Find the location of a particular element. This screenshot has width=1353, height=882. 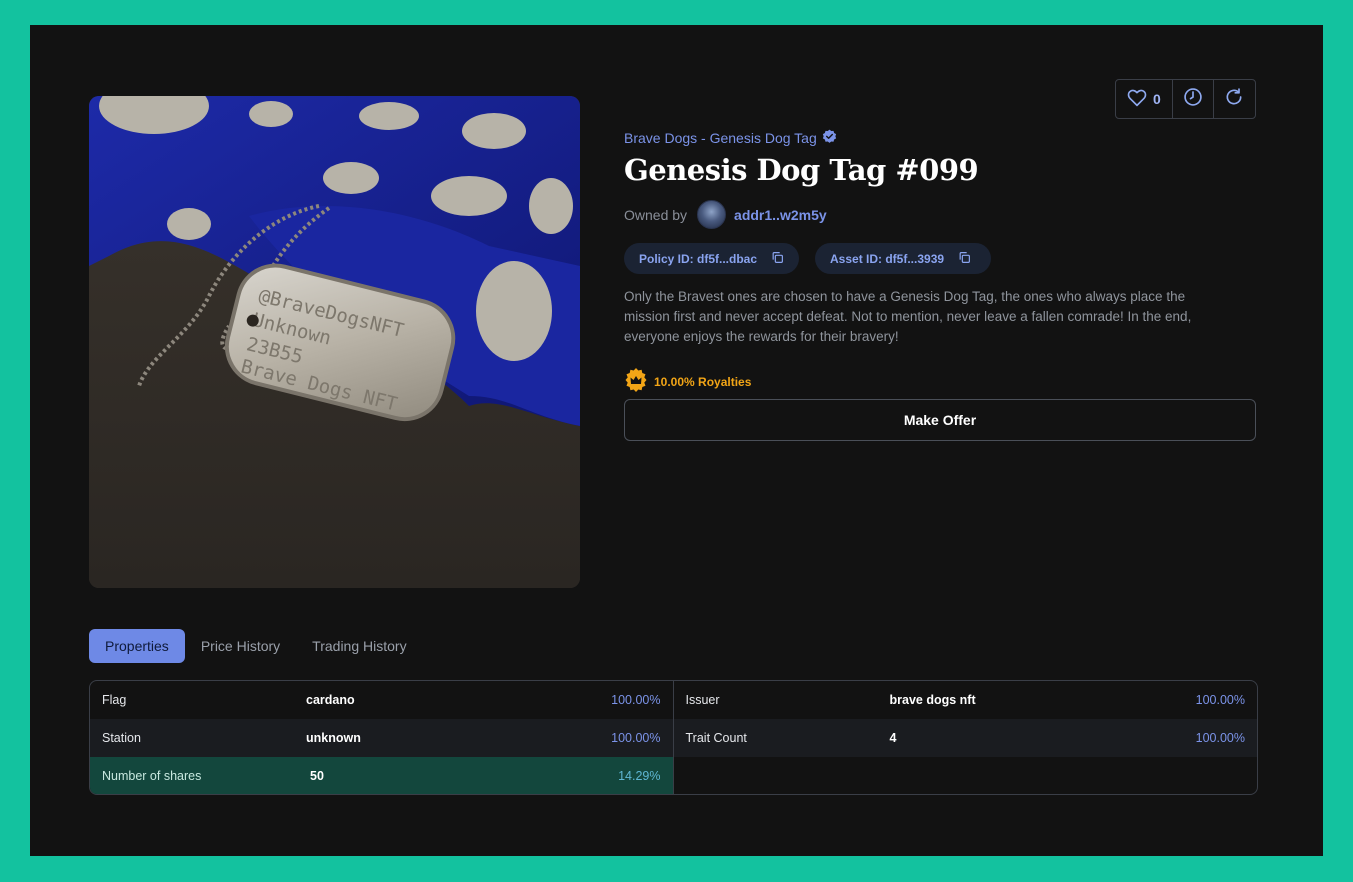

collection-link: Brave Dogs - Genesis Dog Tag is located at coordinates (730, 138).